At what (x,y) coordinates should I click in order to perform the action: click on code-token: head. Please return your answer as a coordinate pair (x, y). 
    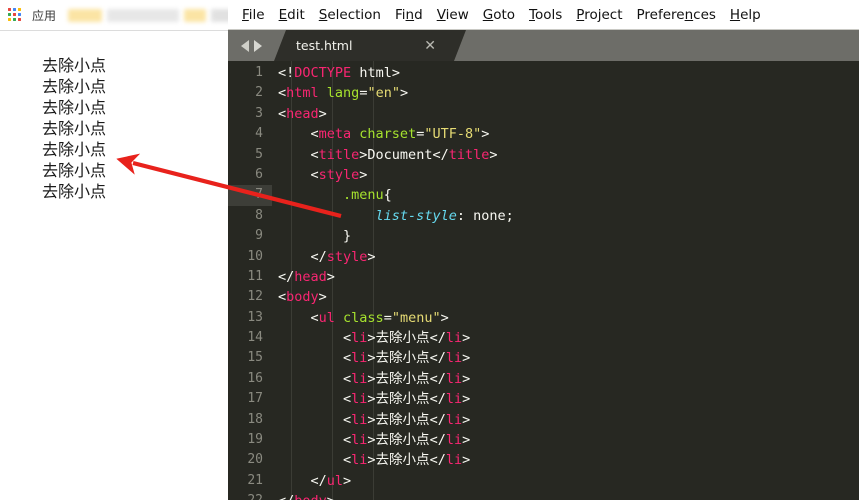
    Looking at the image, I should click on (310, 276).